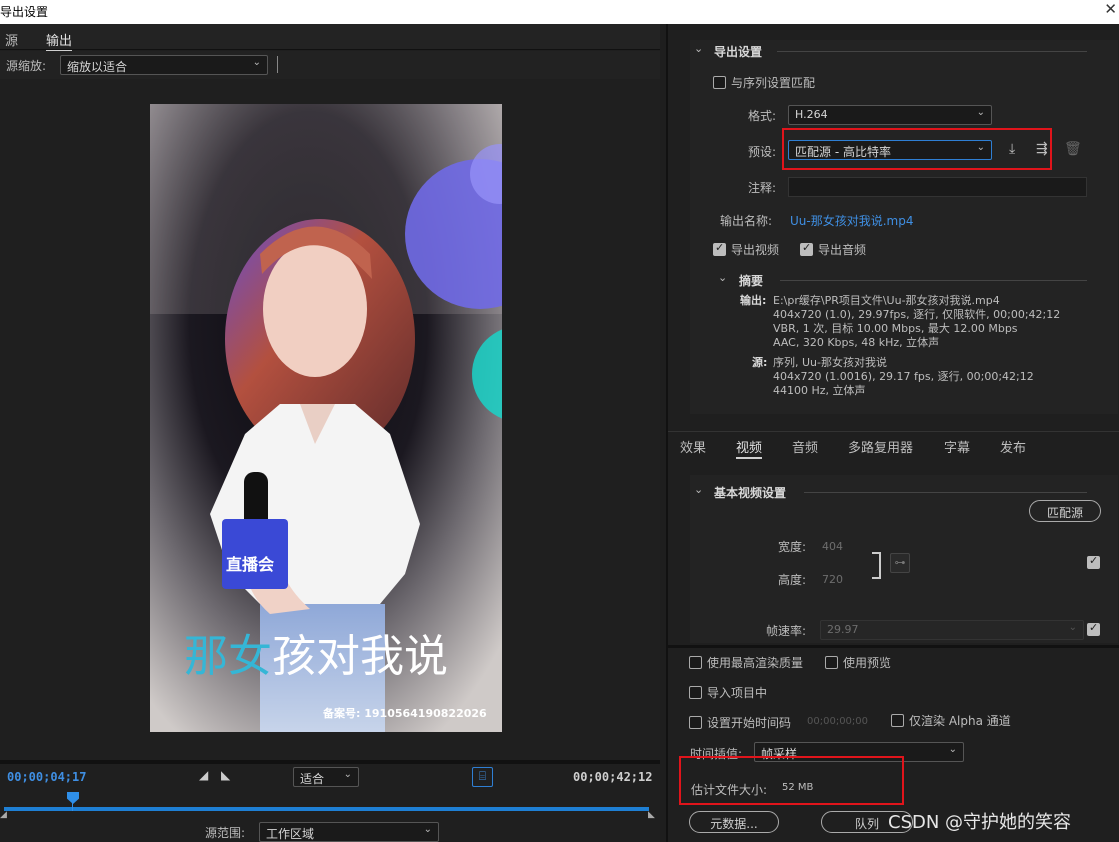 The height and width of the screenshot is (842, 1119). Describe the element at coordinates (895, 328) in the screenshot. I see `summary-output-line: VBR, 1 次, 目标 10.00 Mbps, 最大 12.00 Mbps` at that location.